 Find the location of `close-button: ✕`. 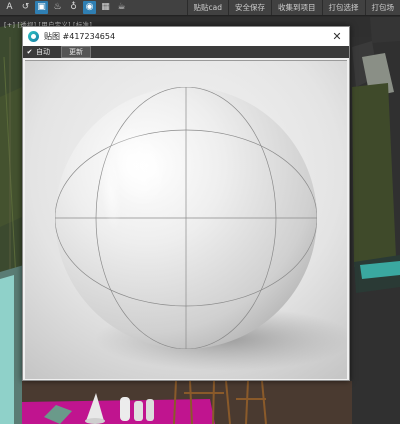

close-button: ✕ is located at coordinates (337, 36).